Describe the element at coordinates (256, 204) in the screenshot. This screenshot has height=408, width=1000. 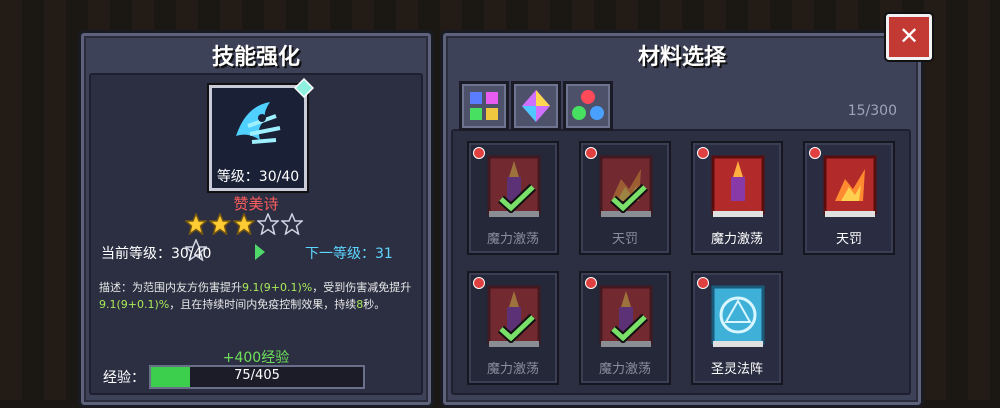
I see `skill-name: 赞美诗` at that location.